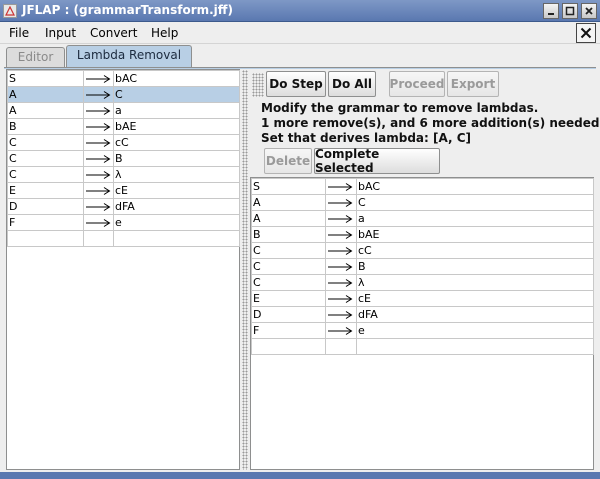  I want to click on do-all-button: Do All, so click(352, 84).